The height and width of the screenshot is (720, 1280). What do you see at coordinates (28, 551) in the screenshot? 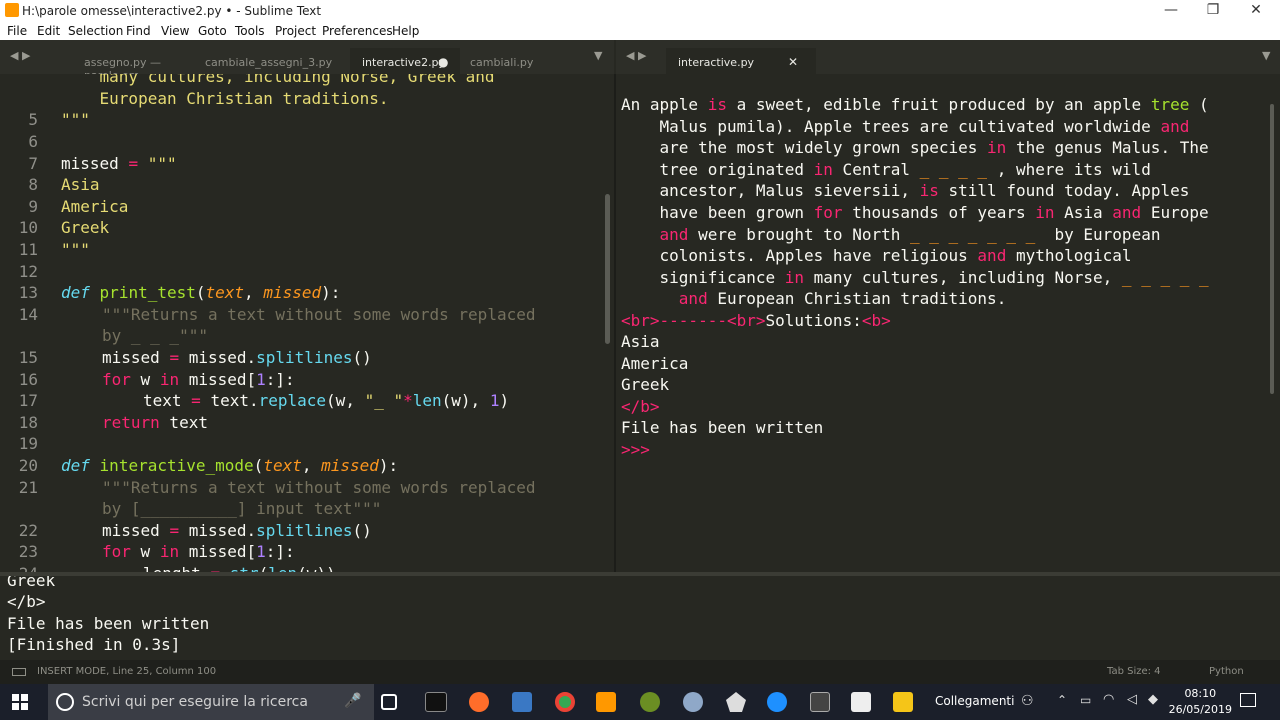
I see `line-number: 23` at bounding box center [28, 551].